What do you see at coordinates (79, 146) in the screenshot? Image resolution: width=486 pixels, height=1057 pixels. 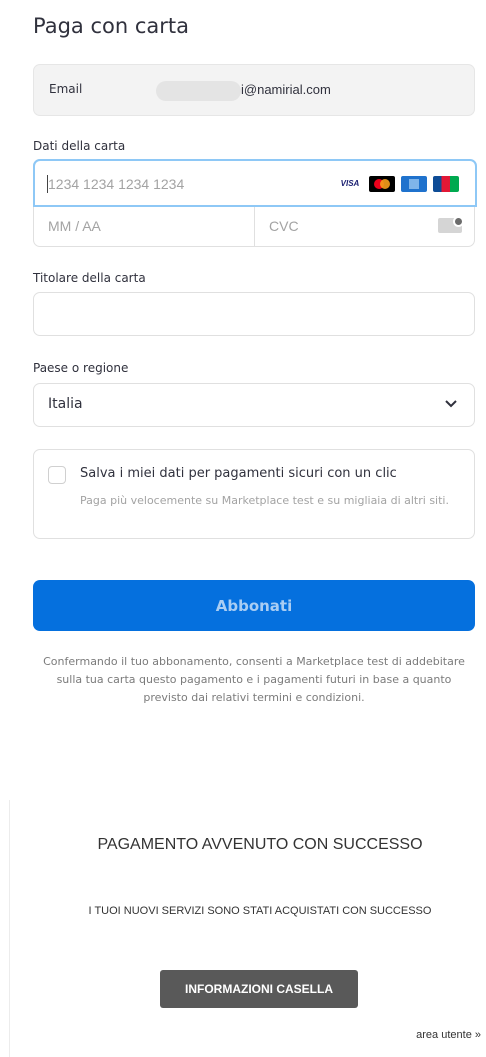 I see `card-details-label: Dati della carta` at bounding box center [79, 146].